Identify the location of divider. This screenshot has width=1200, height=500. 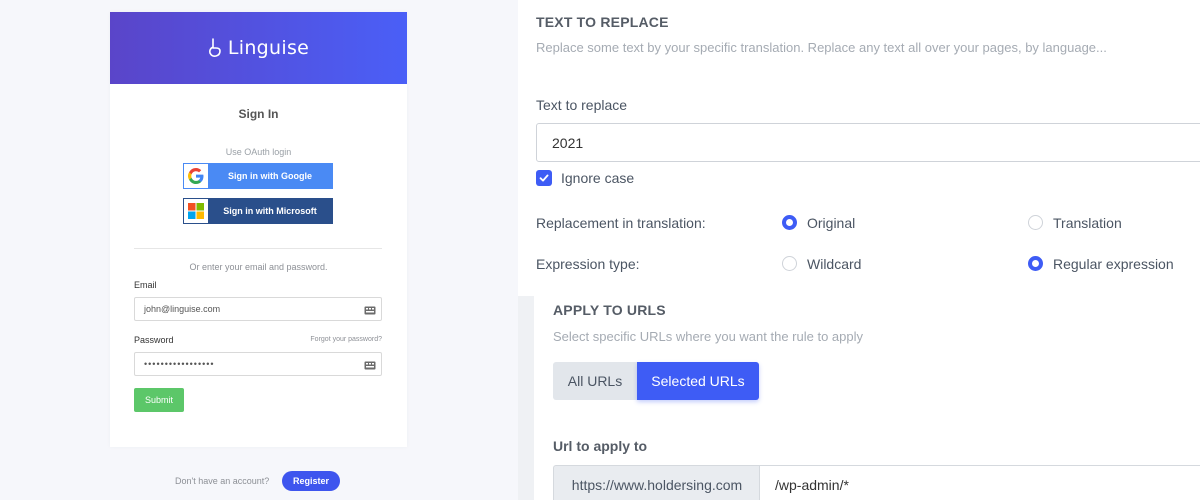
(258, 248).